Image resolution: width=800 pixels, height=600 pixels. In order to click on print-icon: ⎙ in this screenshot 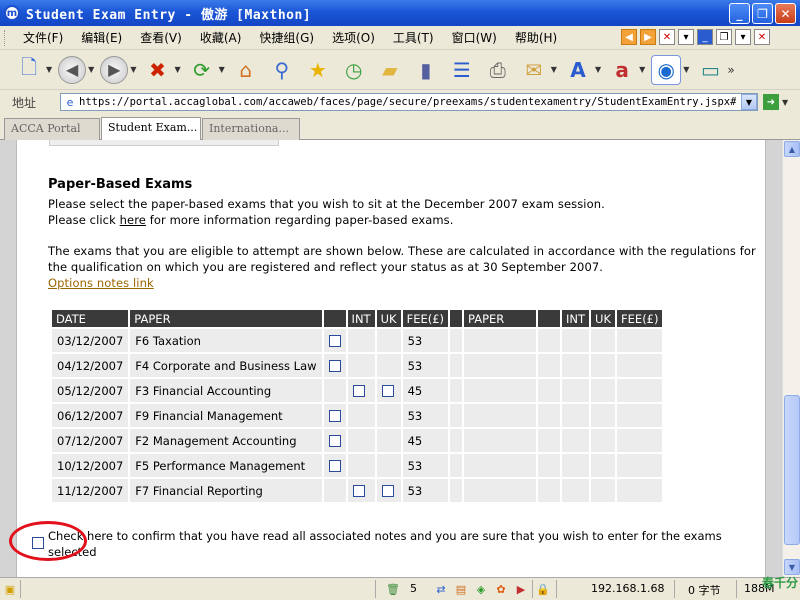, I will do `click(498, 70)`.